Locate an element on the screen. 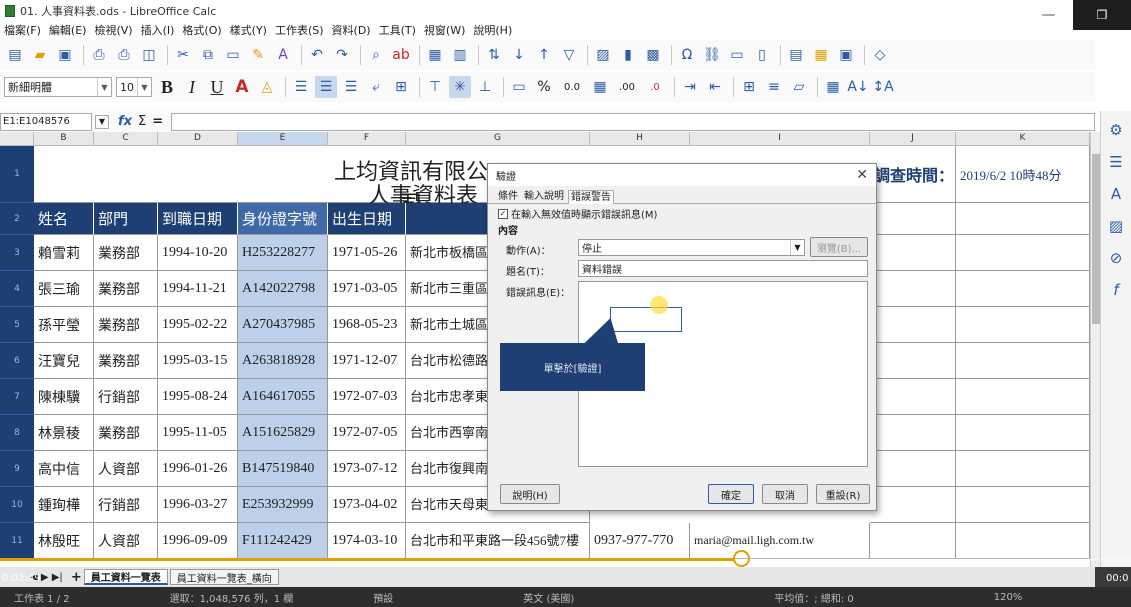 This screenshot has height=607, width=1131. formula-input is located at coordinates (633, 121).